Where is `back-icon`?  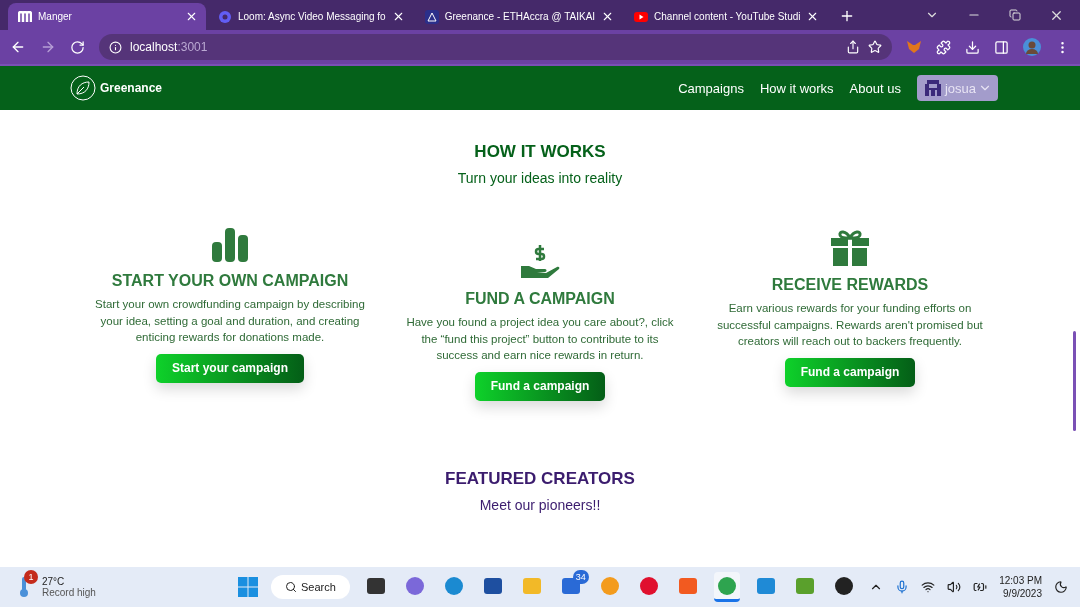 back-icon is located at coordinates (18, 47).